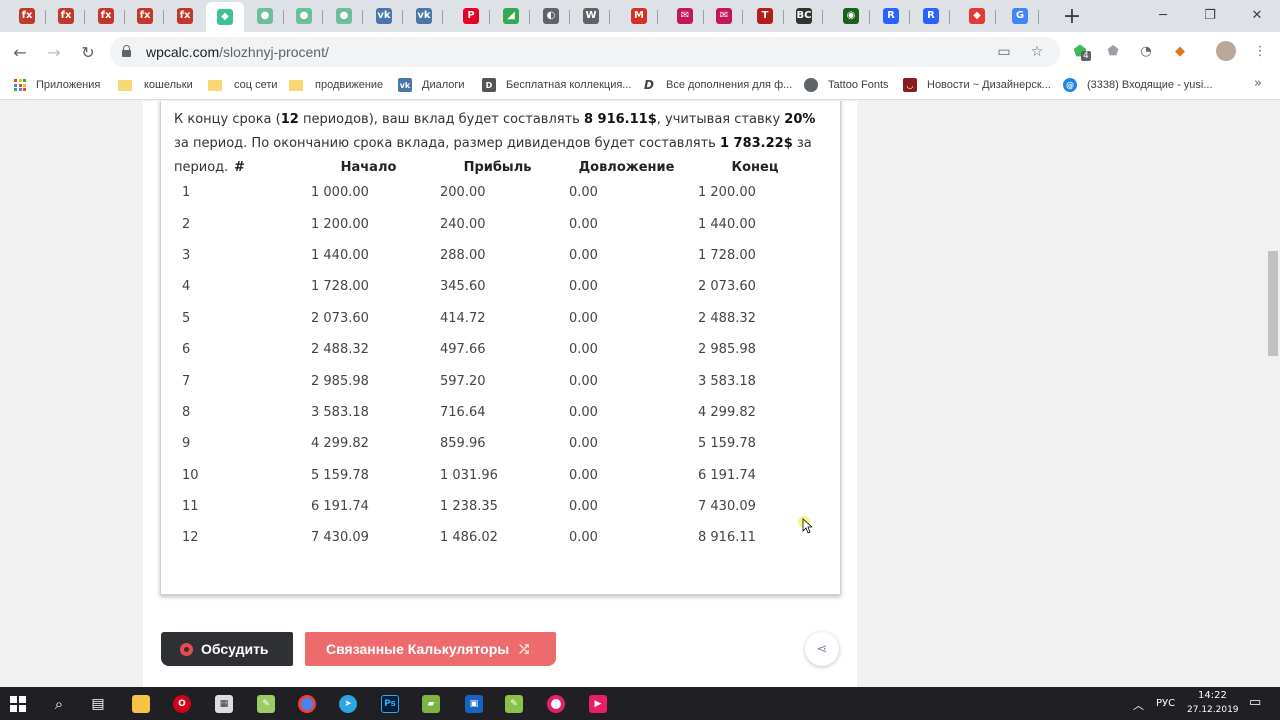  Describe the element at coordinates (243, 85) in the screenshot. I see `bookmark-social: соц сети` at that location.